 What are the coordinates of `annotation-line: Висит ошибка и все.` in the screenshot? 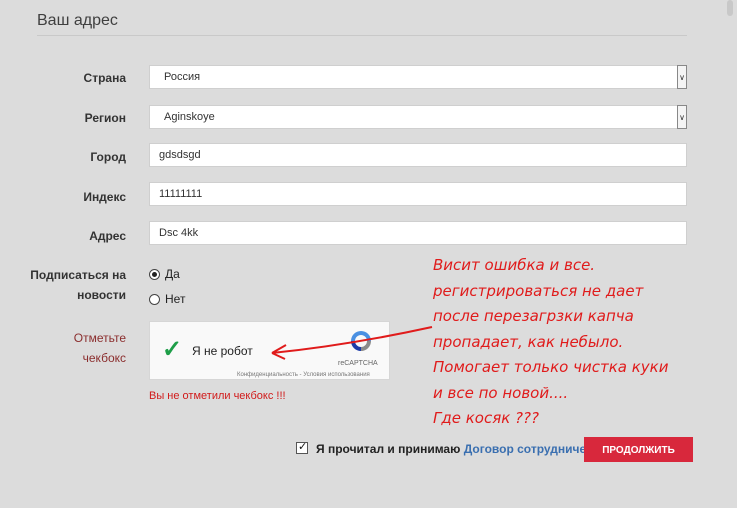 It's located at (514, 265).